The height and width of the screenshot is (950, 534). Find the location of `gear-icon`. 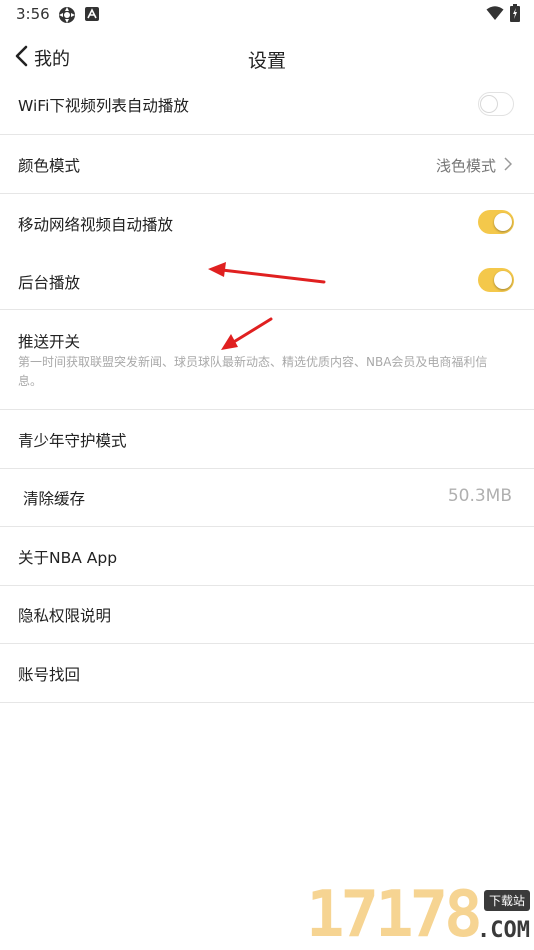

gear-icon is located at coordinates (67, 17).